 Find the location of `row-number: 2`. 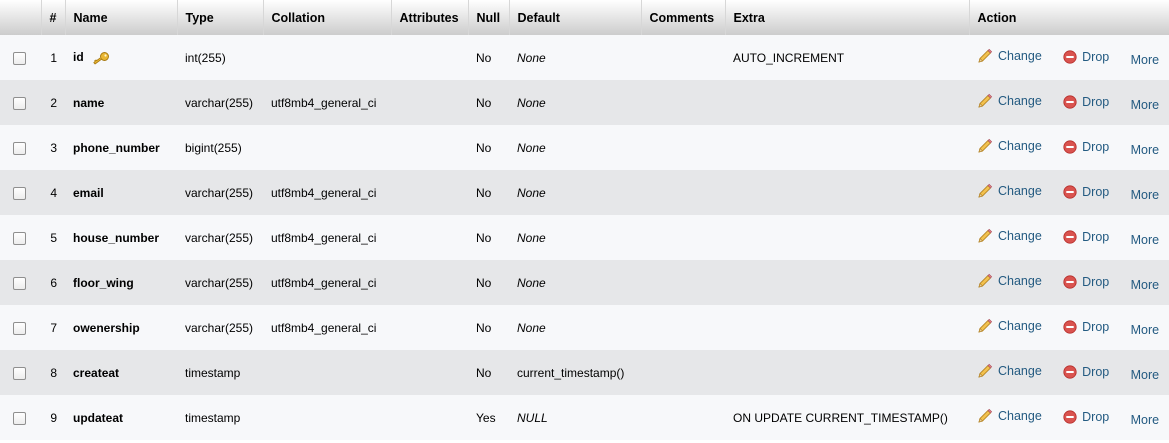

row-number: 2 is located at coordinates (53, 102).